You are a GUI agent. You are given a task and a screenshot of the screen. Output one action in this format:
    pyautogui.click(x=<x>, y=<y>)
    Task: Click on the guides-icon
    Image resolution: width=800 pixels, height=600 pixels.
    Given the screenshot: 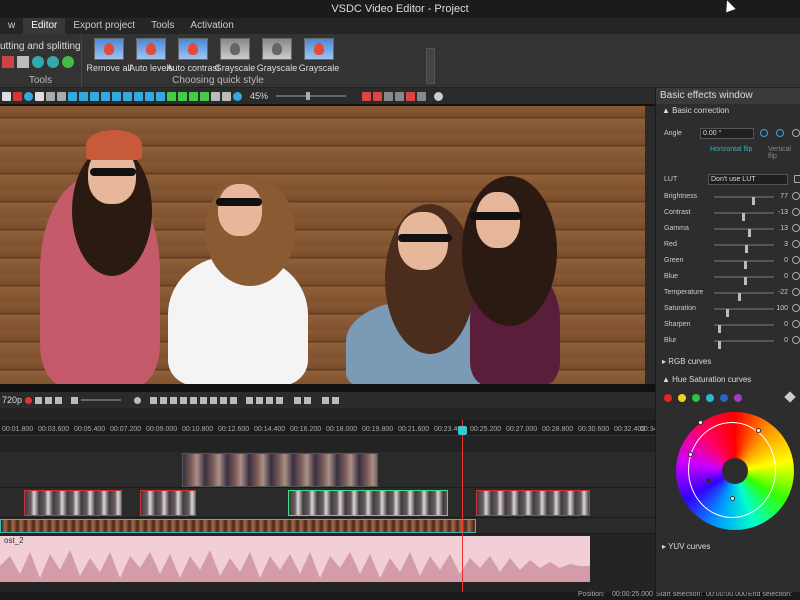 What is the action you would take?
    pyautogui.click(x=389, y=96)
    